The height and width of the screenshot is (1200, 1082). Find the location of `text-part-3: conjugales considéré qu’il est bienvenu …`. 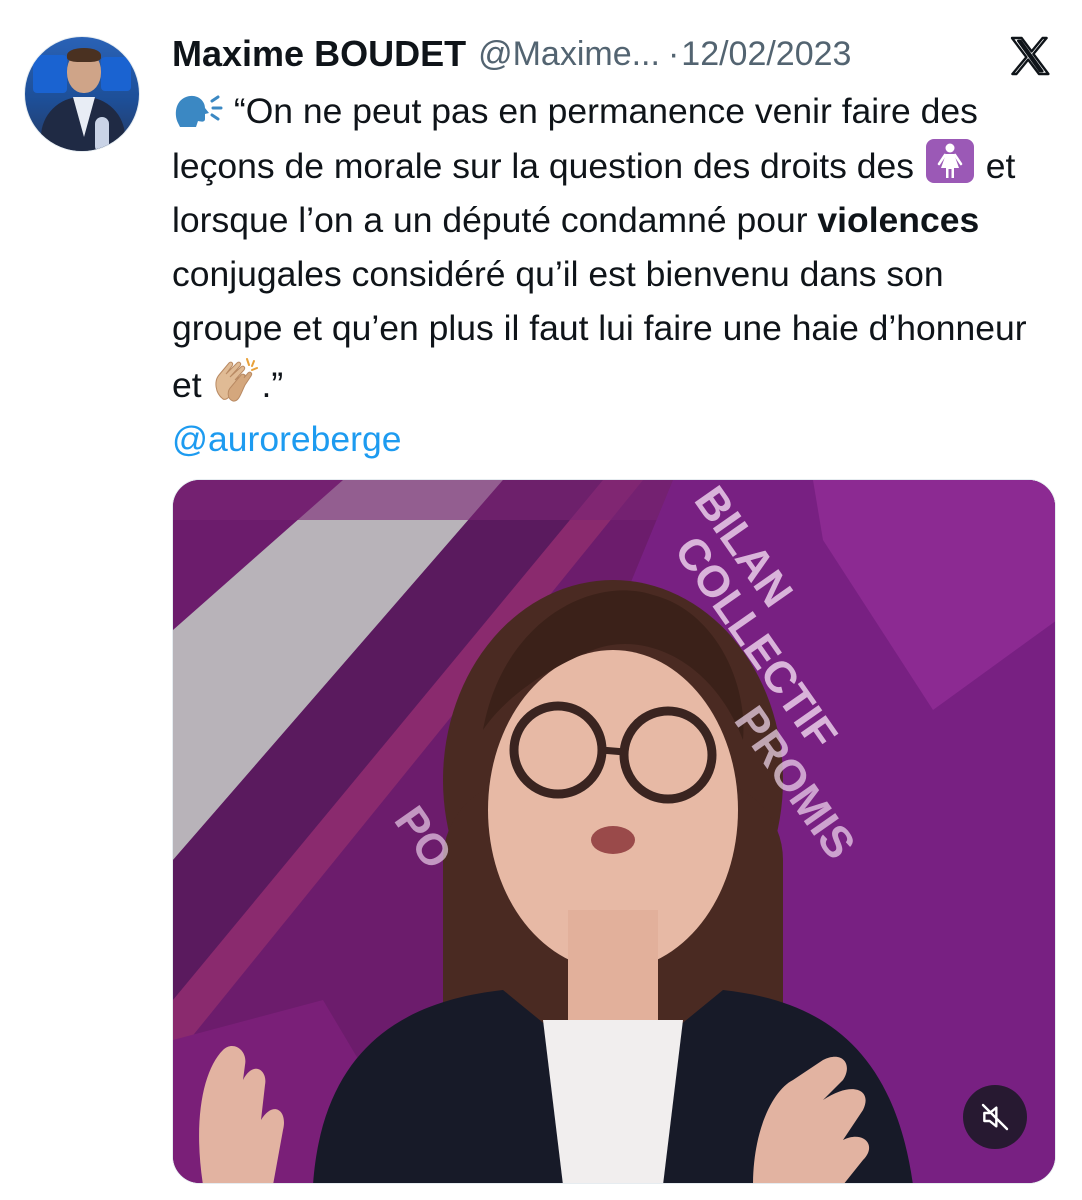

text-part-3: conjugales considéré qu’il est bienvenu … is located at coordinates (599, 329).